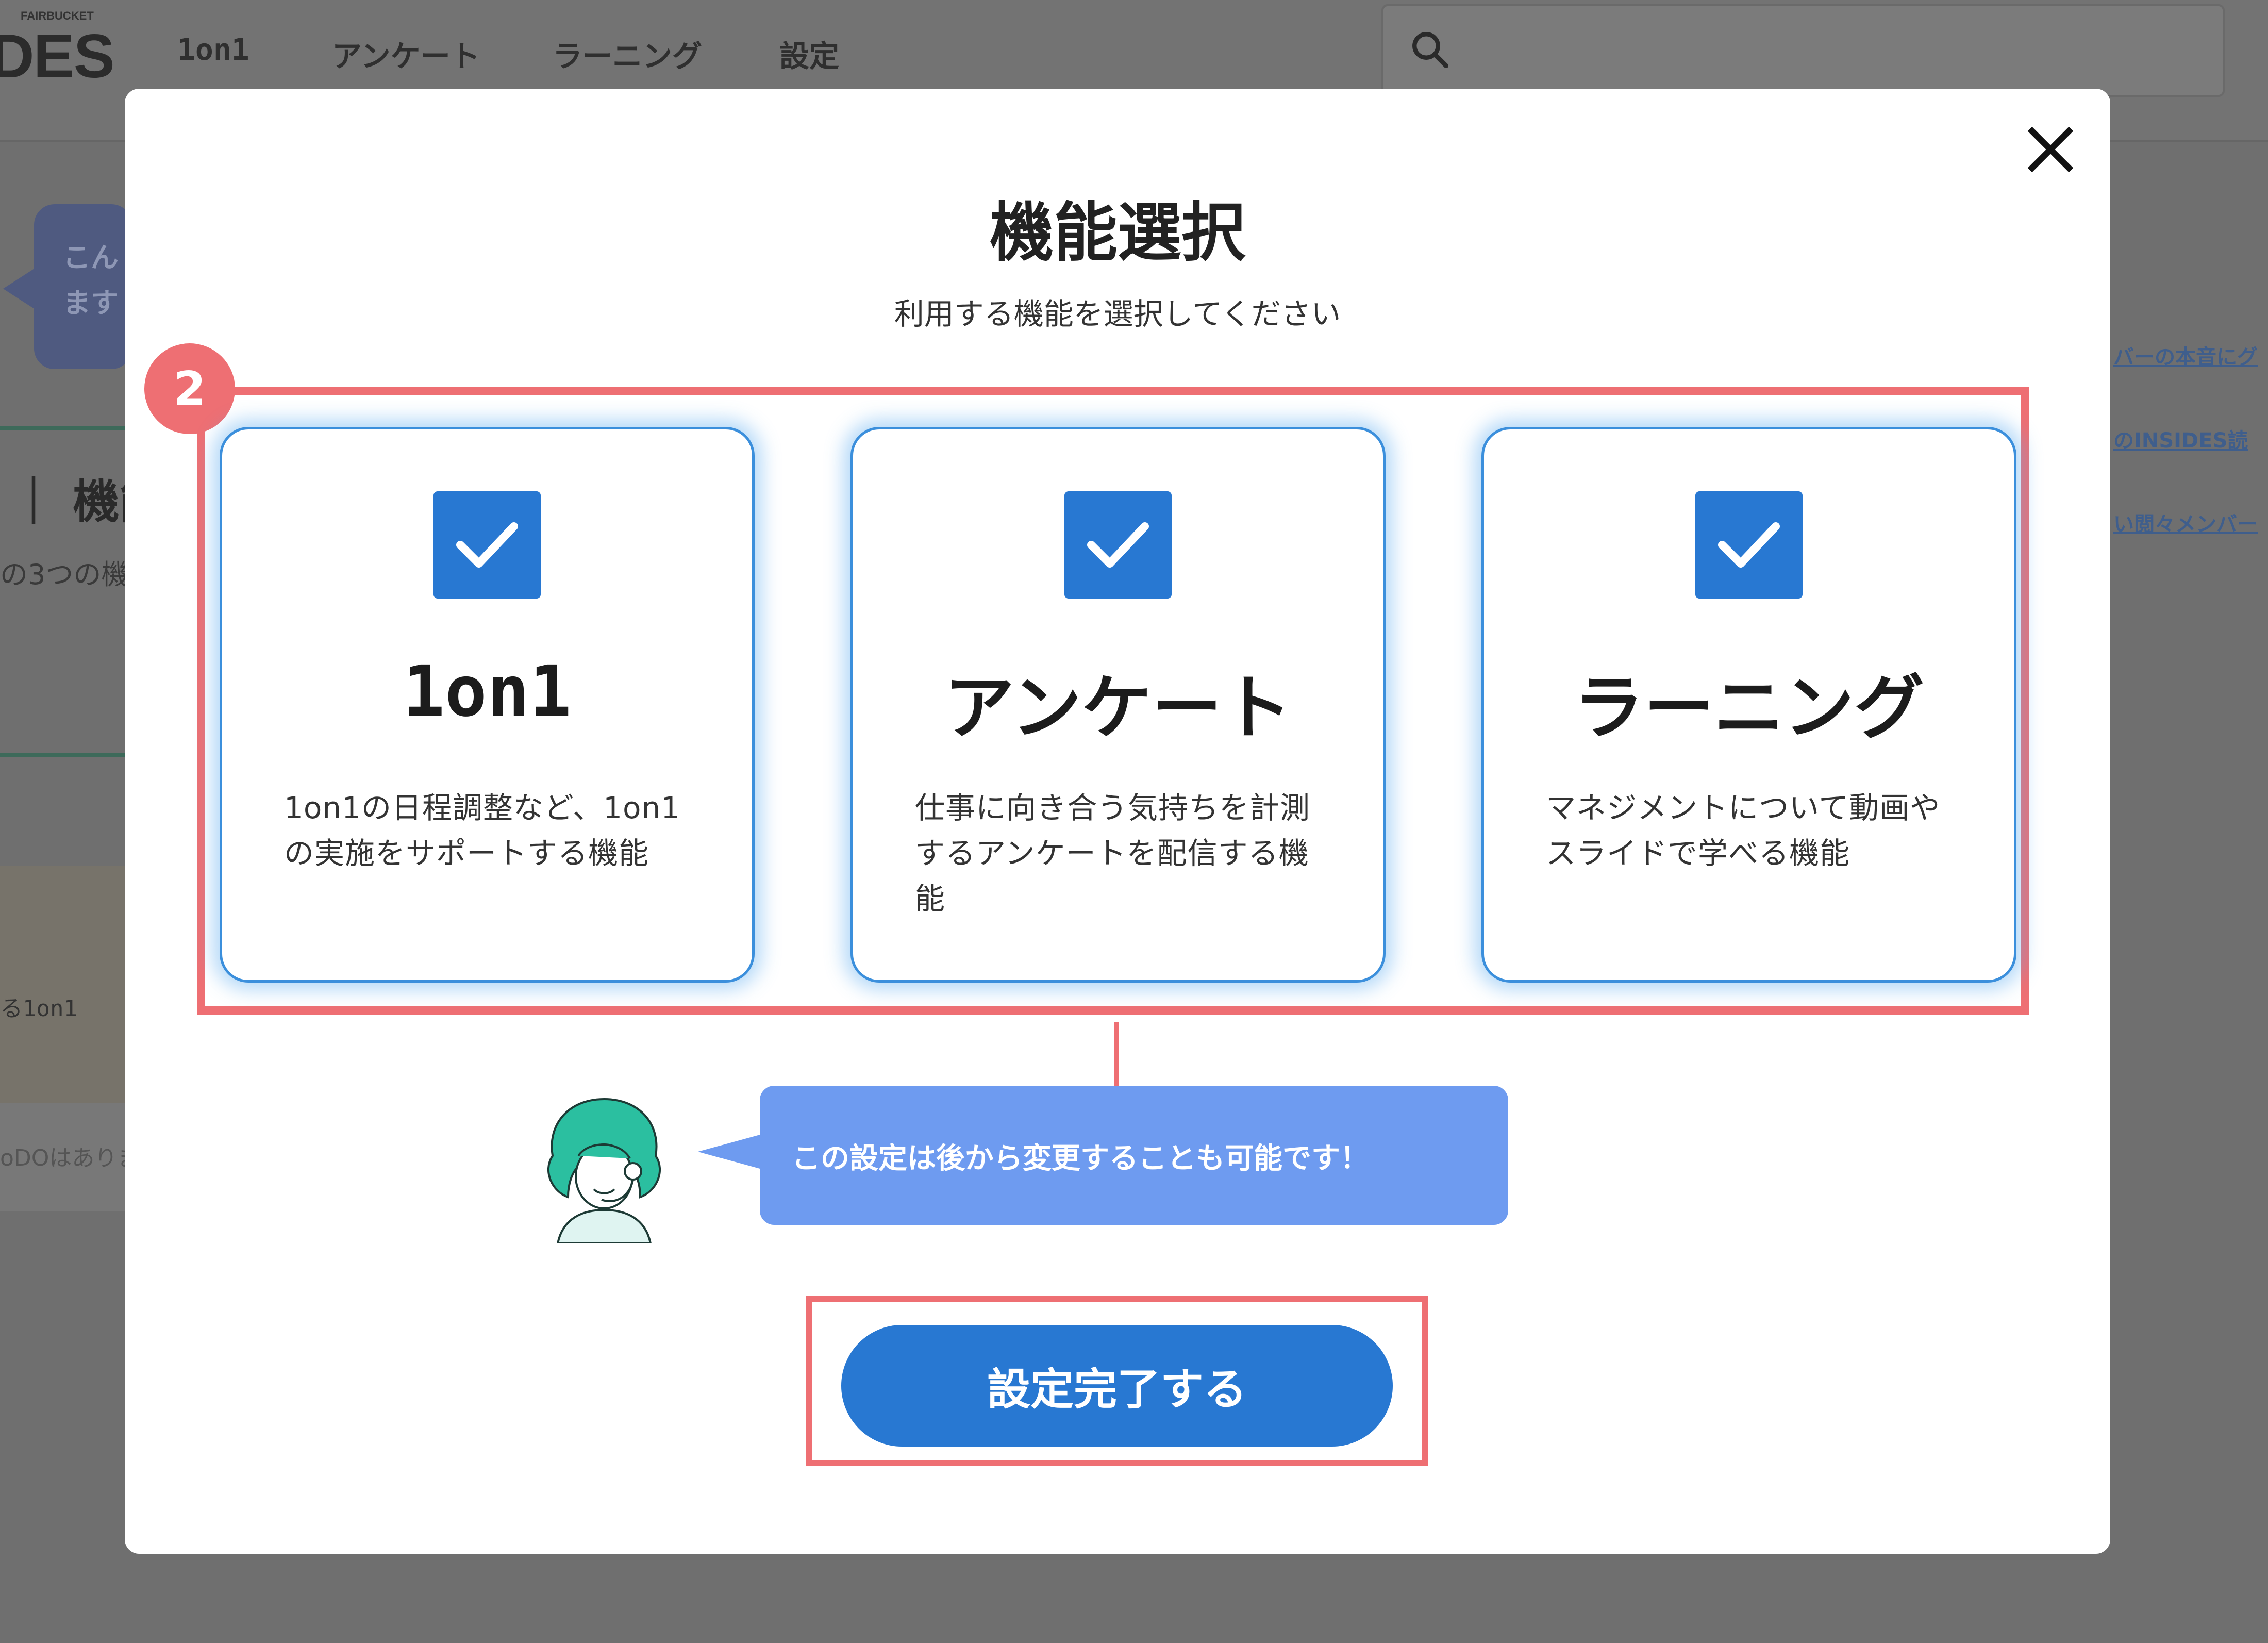 Image resolution: width=2268 pixels, height=1643 pixels. I want to click on app-logo: DES, so click(58, 56).